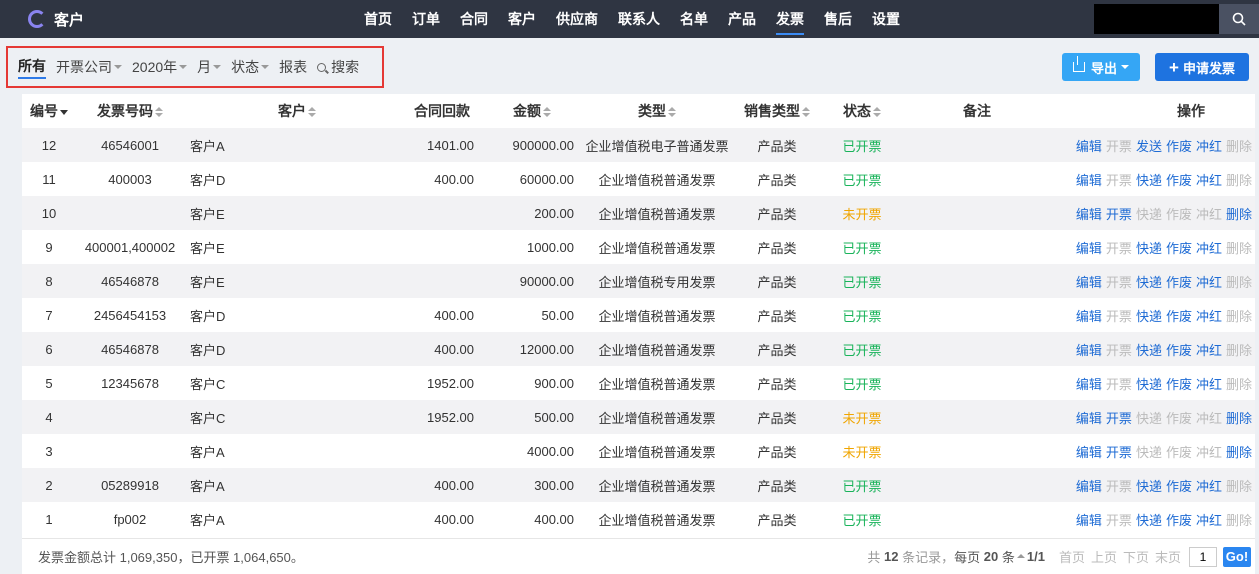  Describe the element at coordinates (474, 19) in the screenshot. I see `nav-item-2: 合同` at that location.